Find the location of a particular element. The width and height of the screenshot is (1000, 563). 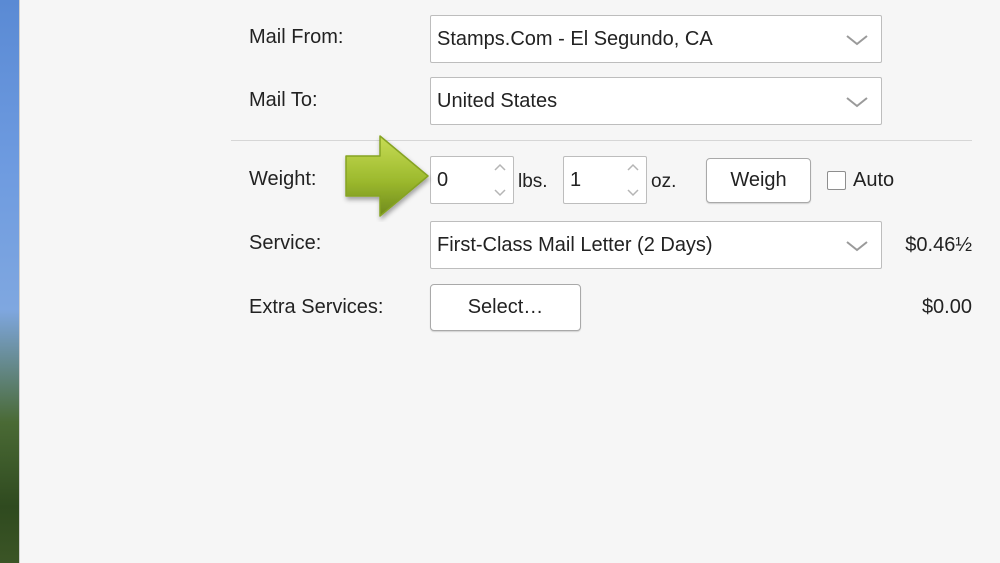

weight-lbs-value: 0 is located at coordinates (443, 179).